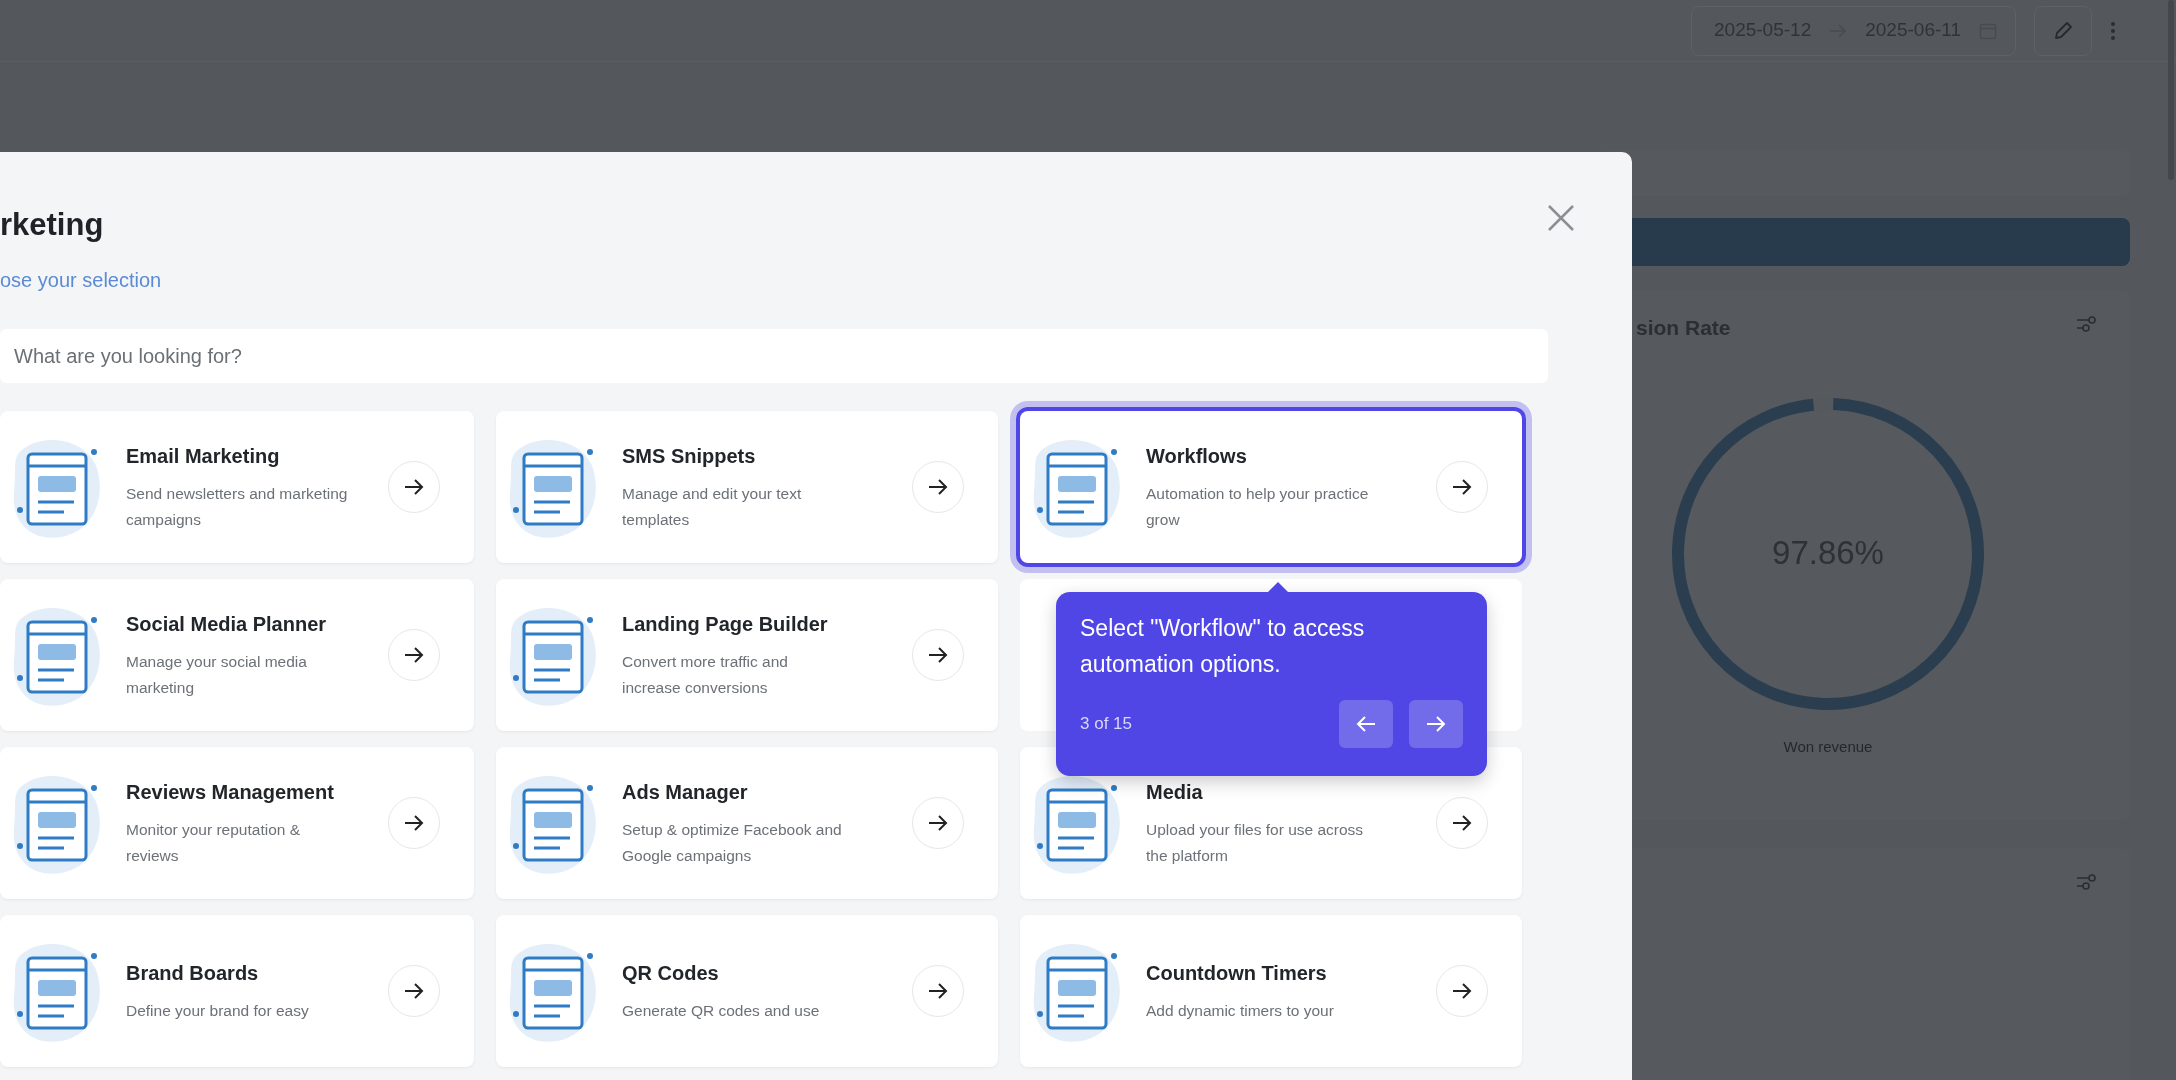 This screenshot has height=1080, width=2176. I want to click on card-description: Add dynamic timers to your, so click(1240, 1011).